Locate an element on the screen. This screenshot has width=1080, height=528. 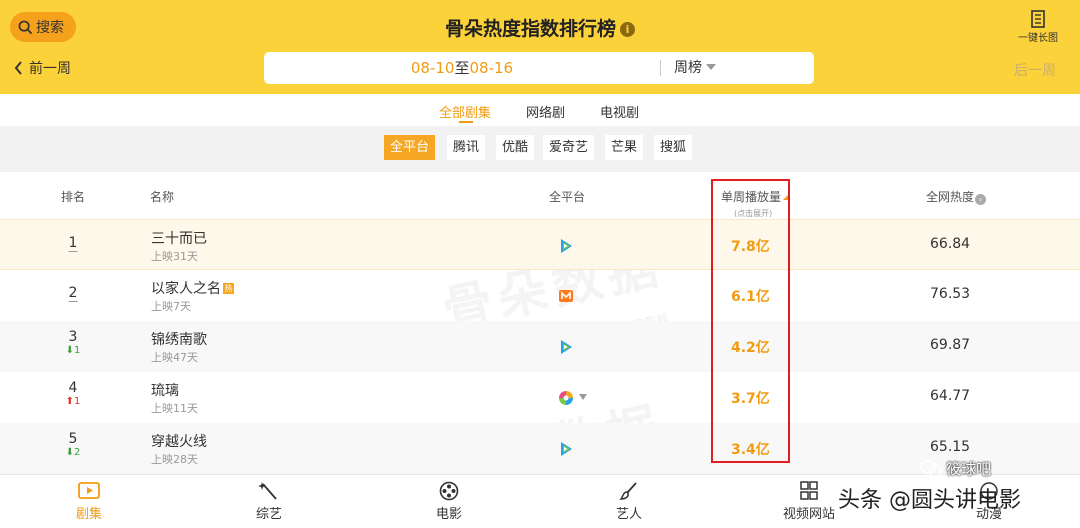
col-rank: 排名 is located at coordinates (73, 197).